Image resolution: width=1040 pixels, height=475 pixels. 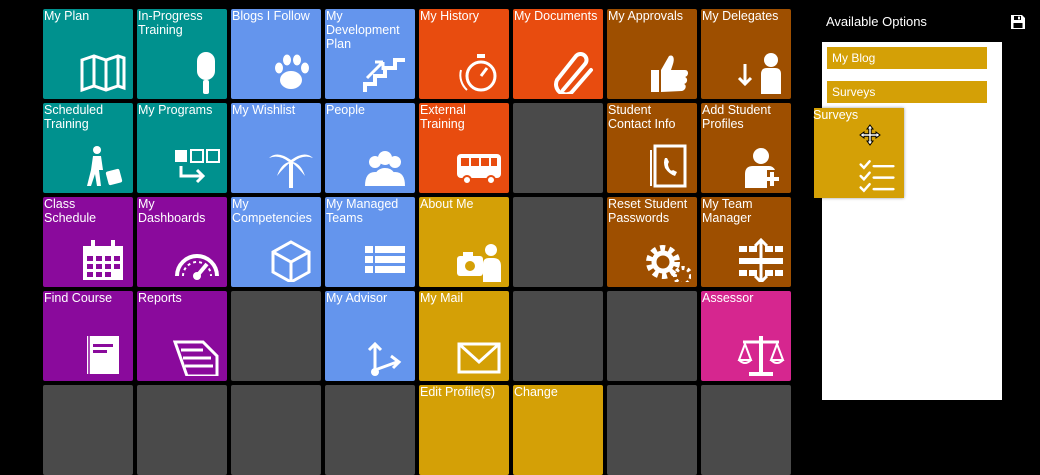 I want to click on tile-label: My Delegates, so click(x=740, y=16).